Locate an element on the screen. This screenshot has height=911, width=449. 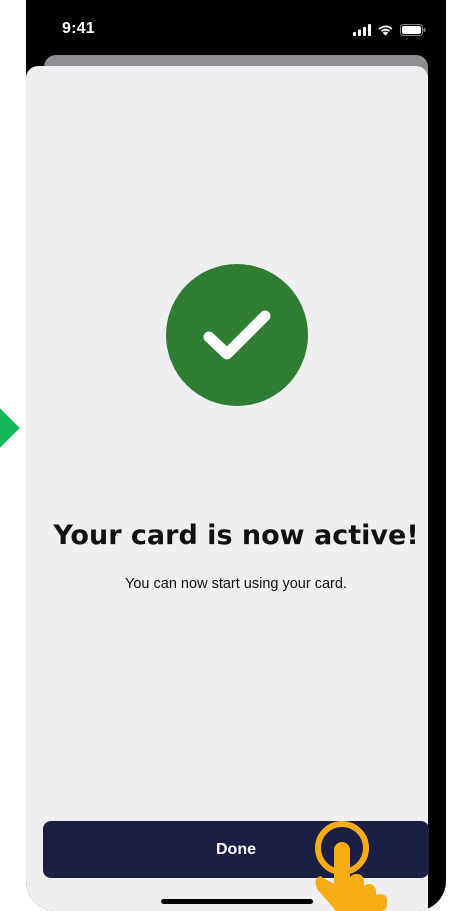
page-title: Your card is now active! is located at coordinates (236, 535).